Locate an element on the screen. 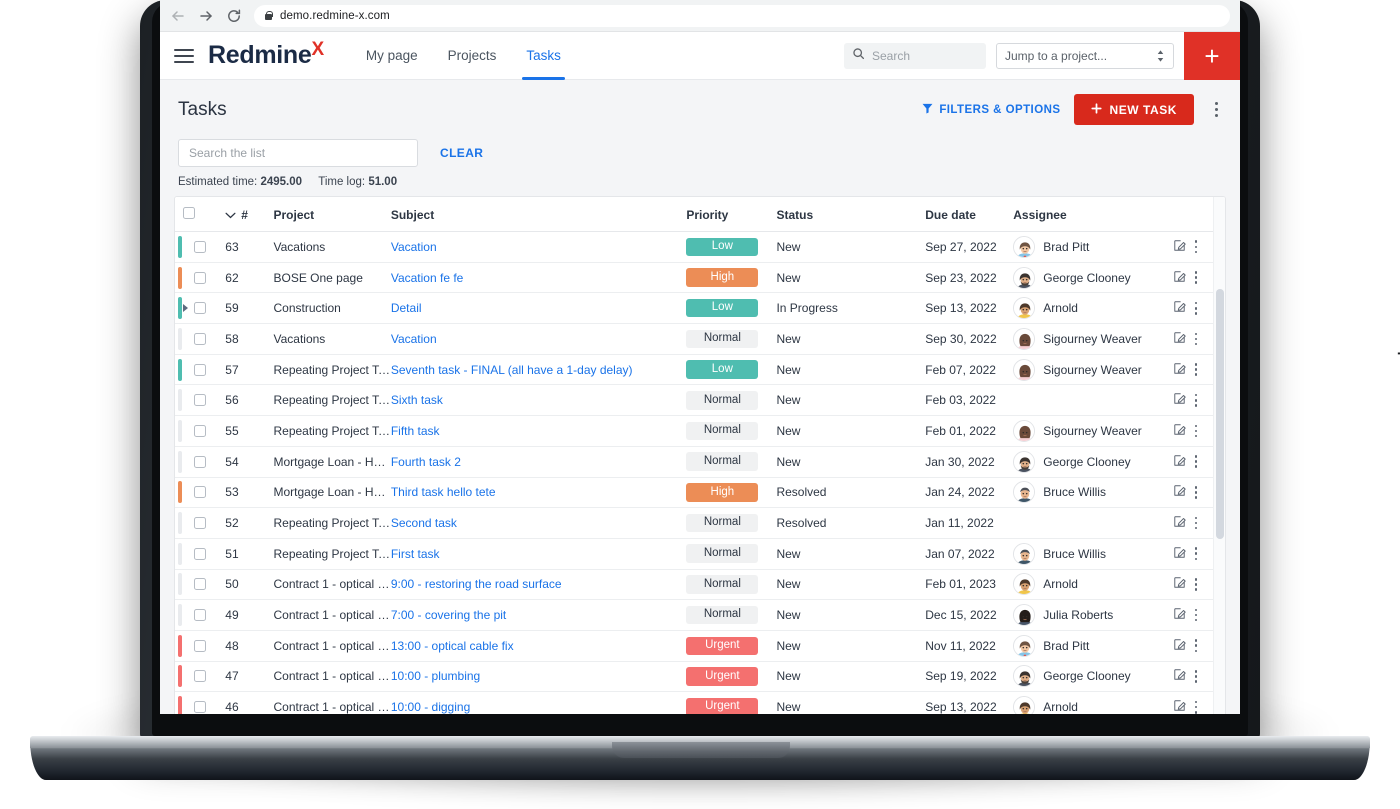 Image resolution: width=1400 pixels, height=809 pixels. forward-arrow-icon is located at coordinates (206, 16).